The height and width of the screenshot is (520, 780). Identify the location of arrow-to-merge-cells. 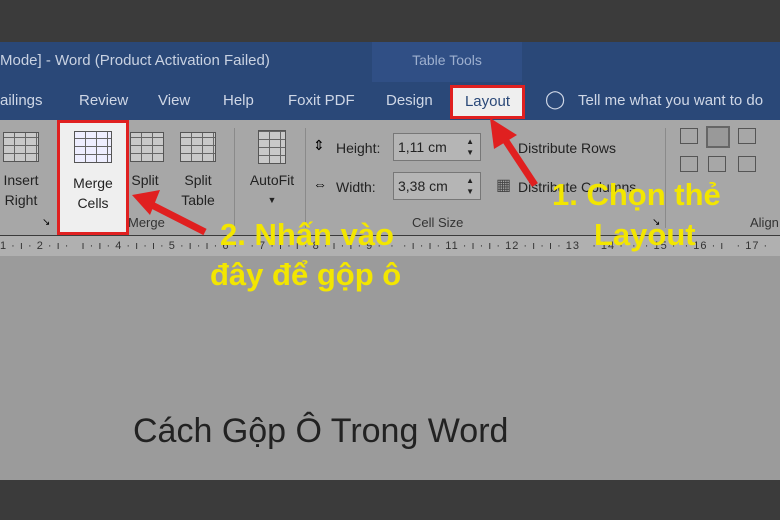
(169, 213).